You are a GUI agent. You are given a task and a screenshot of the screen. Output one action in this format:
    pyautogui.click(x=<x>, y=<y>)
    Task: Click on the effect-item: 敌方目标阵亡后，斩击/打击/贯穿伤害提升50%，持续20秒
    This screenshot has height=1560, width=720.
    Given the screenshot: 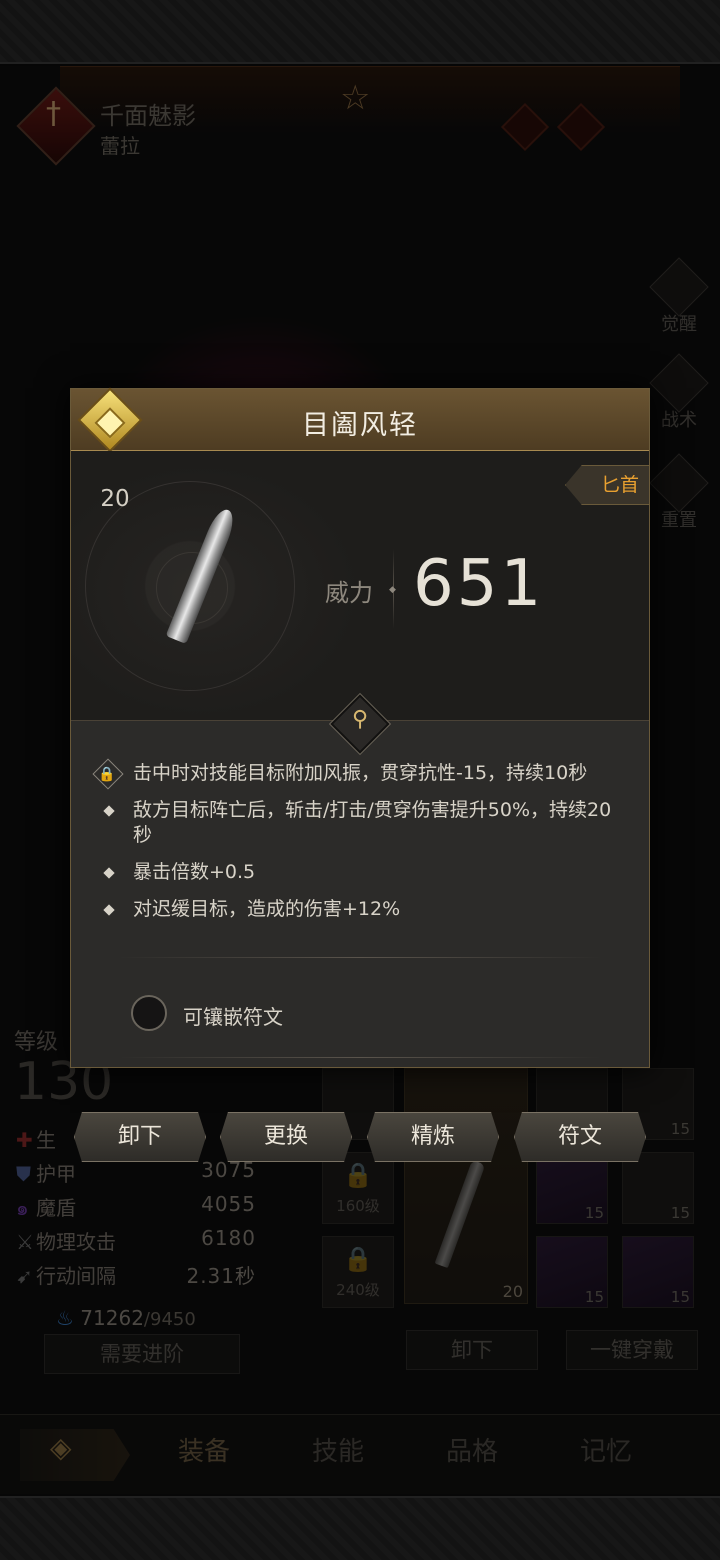 What is the action you would take?
    pyautogui.click(x=360, y=823)
    